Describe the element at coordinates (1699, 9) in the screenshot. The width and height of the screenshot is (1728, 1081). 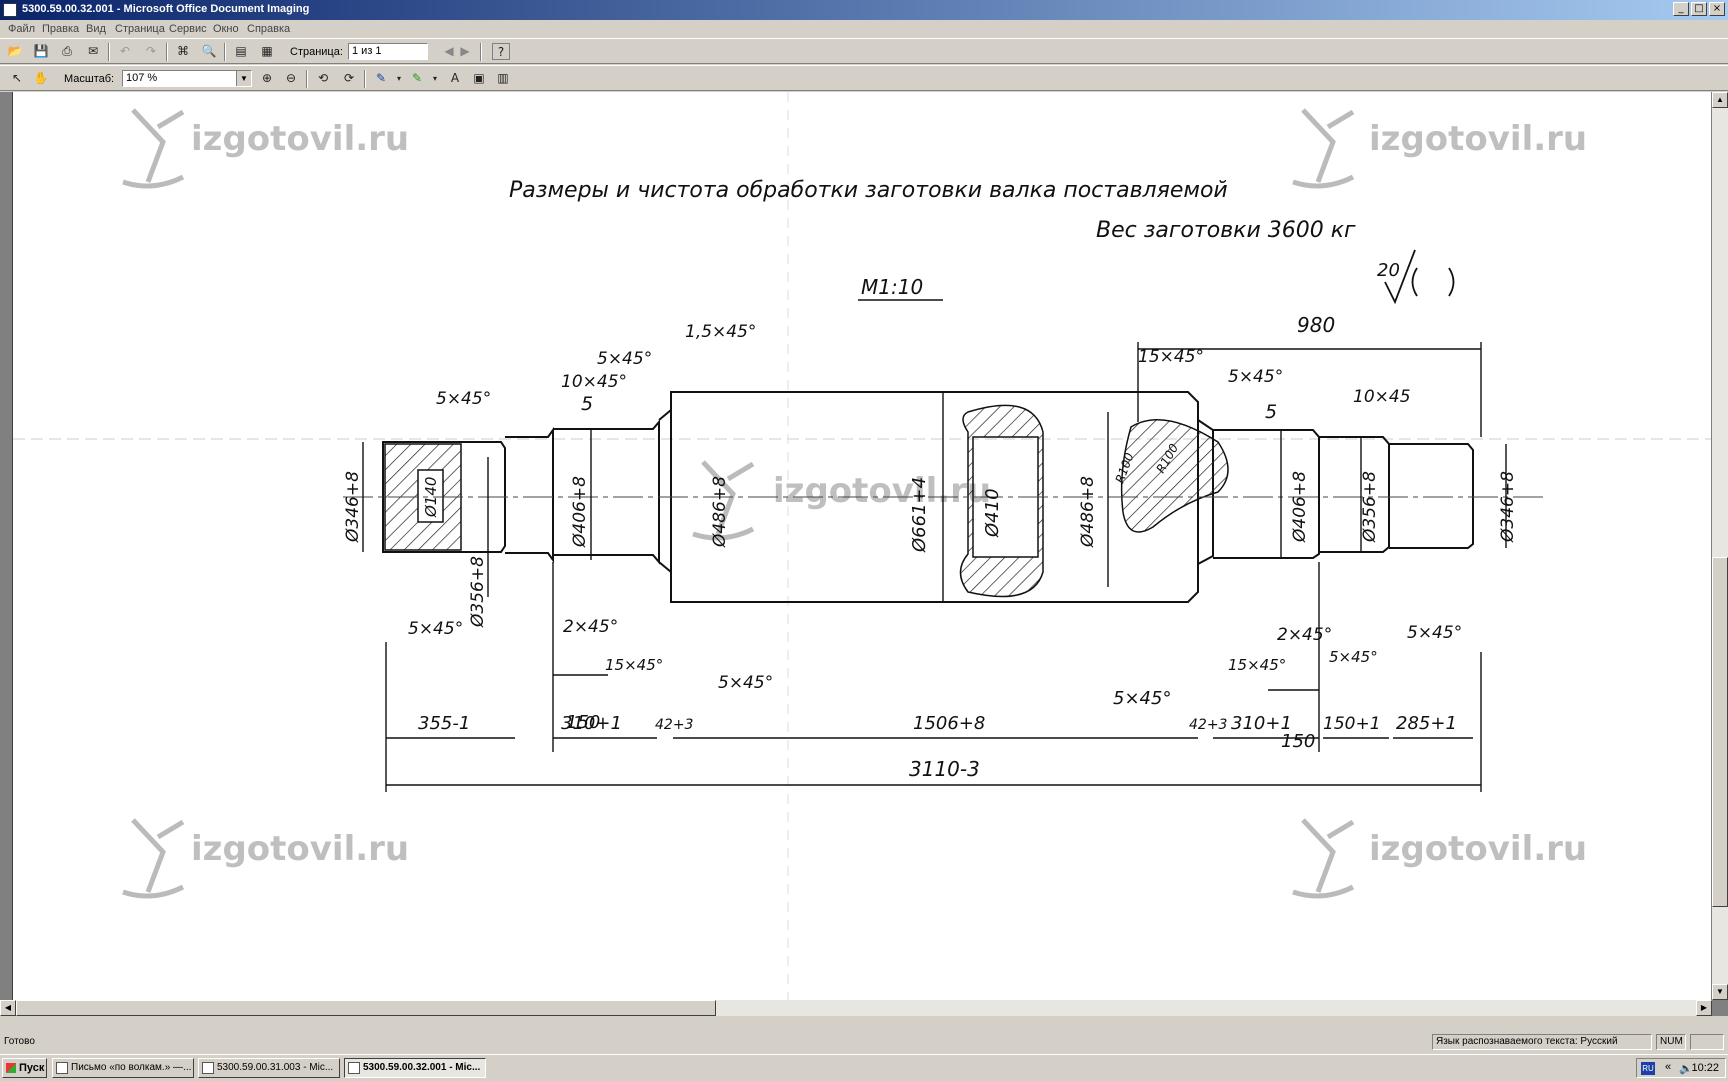
I see `maximize-button: □` at that location.